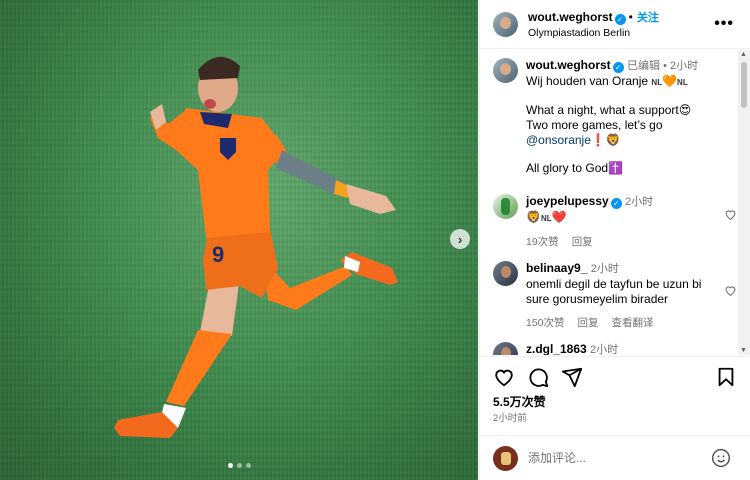 This screenshot has width=750, height=480. I want to click on post-time: 2小时前, so click(510, 418).